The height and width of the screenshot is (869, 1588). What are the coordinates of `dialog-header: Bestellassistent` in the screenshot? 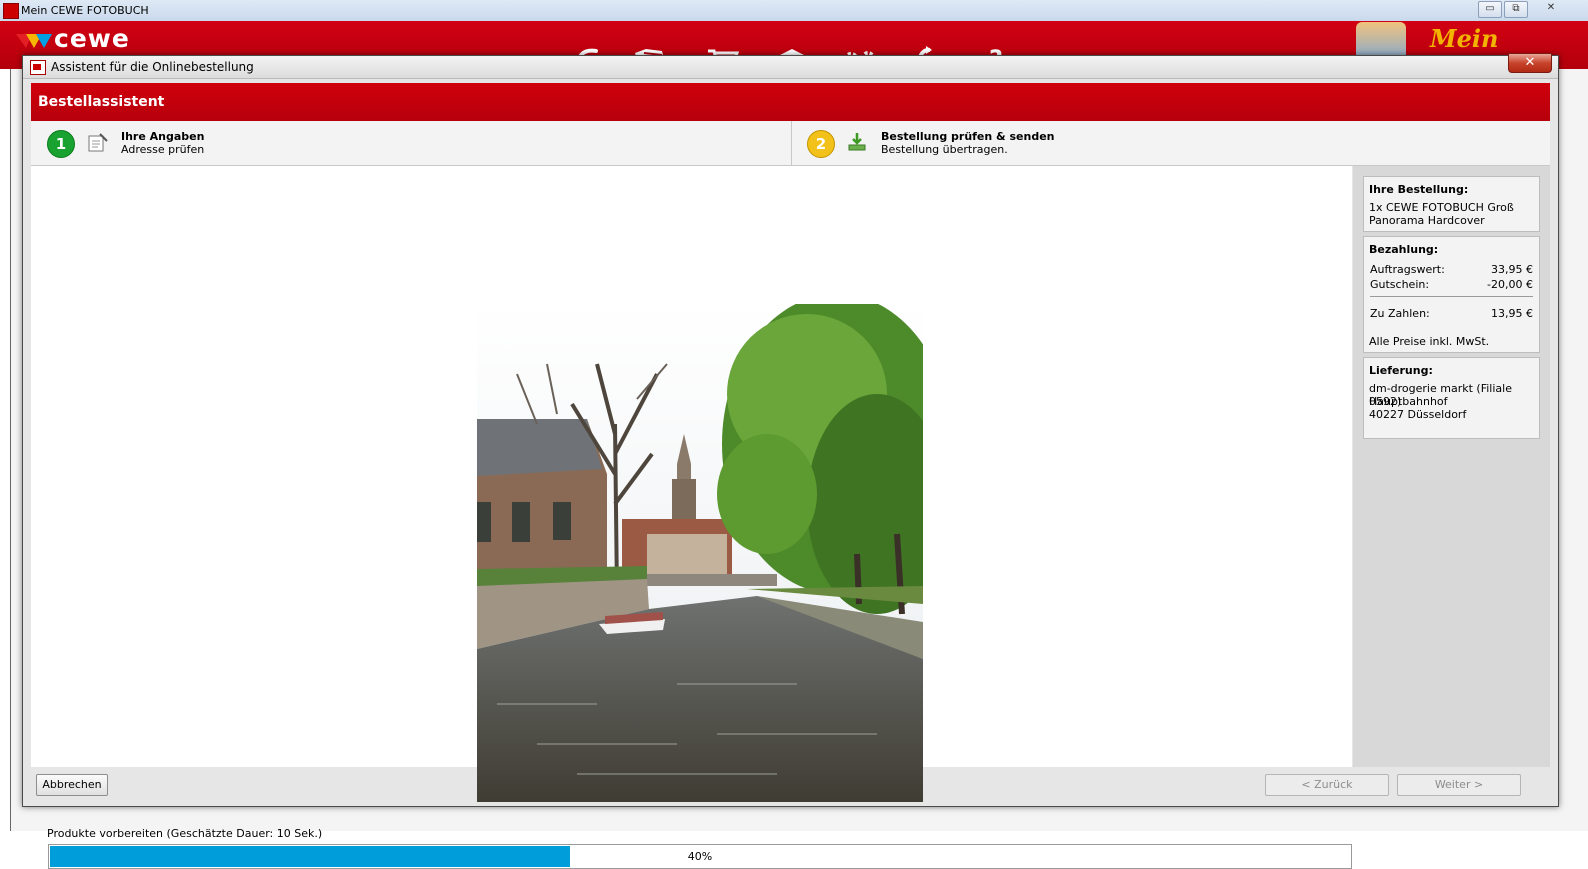 It's located at (790, 102).